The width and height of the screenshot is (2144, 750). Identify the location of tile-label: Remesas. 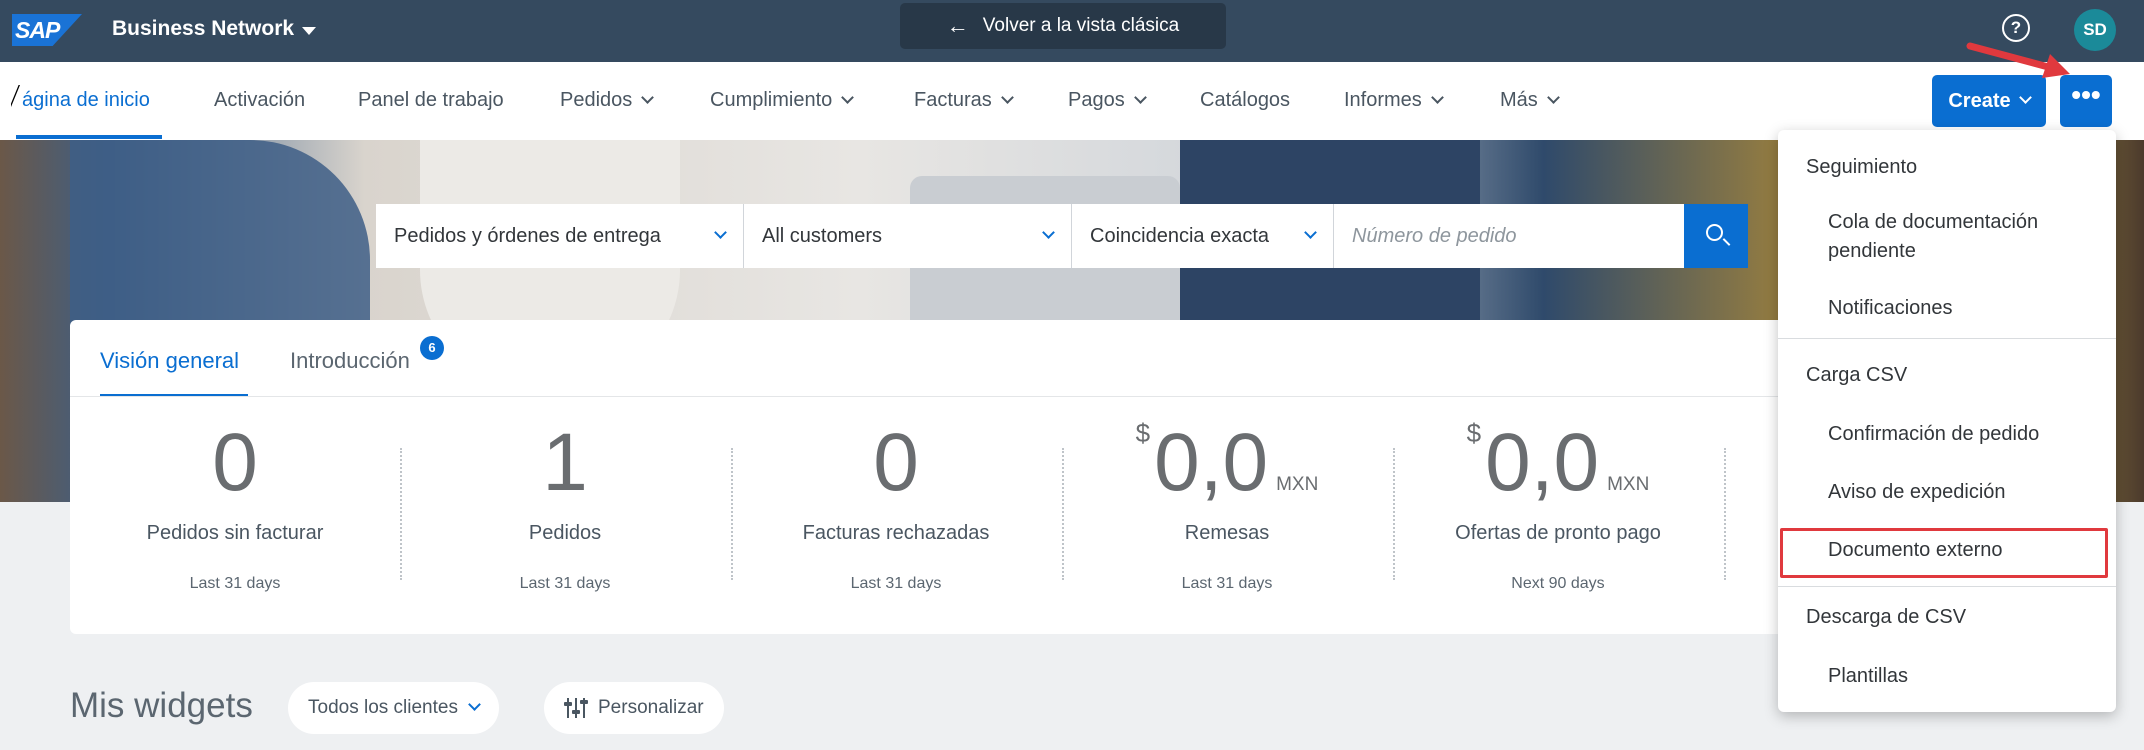
(1227, 533).